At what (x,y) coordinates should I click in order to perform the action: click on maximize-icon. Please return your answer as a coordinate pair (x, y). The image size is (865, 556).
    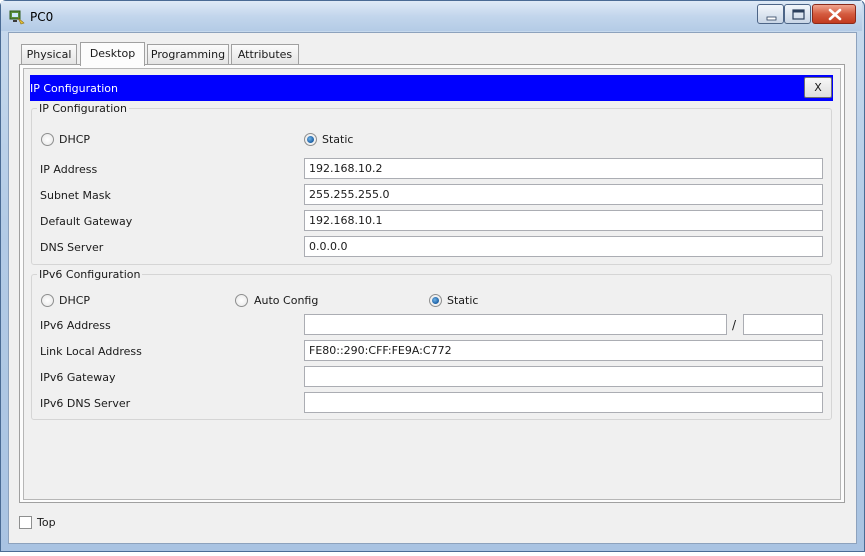
    Looking at the image, I should click on (798, 14).